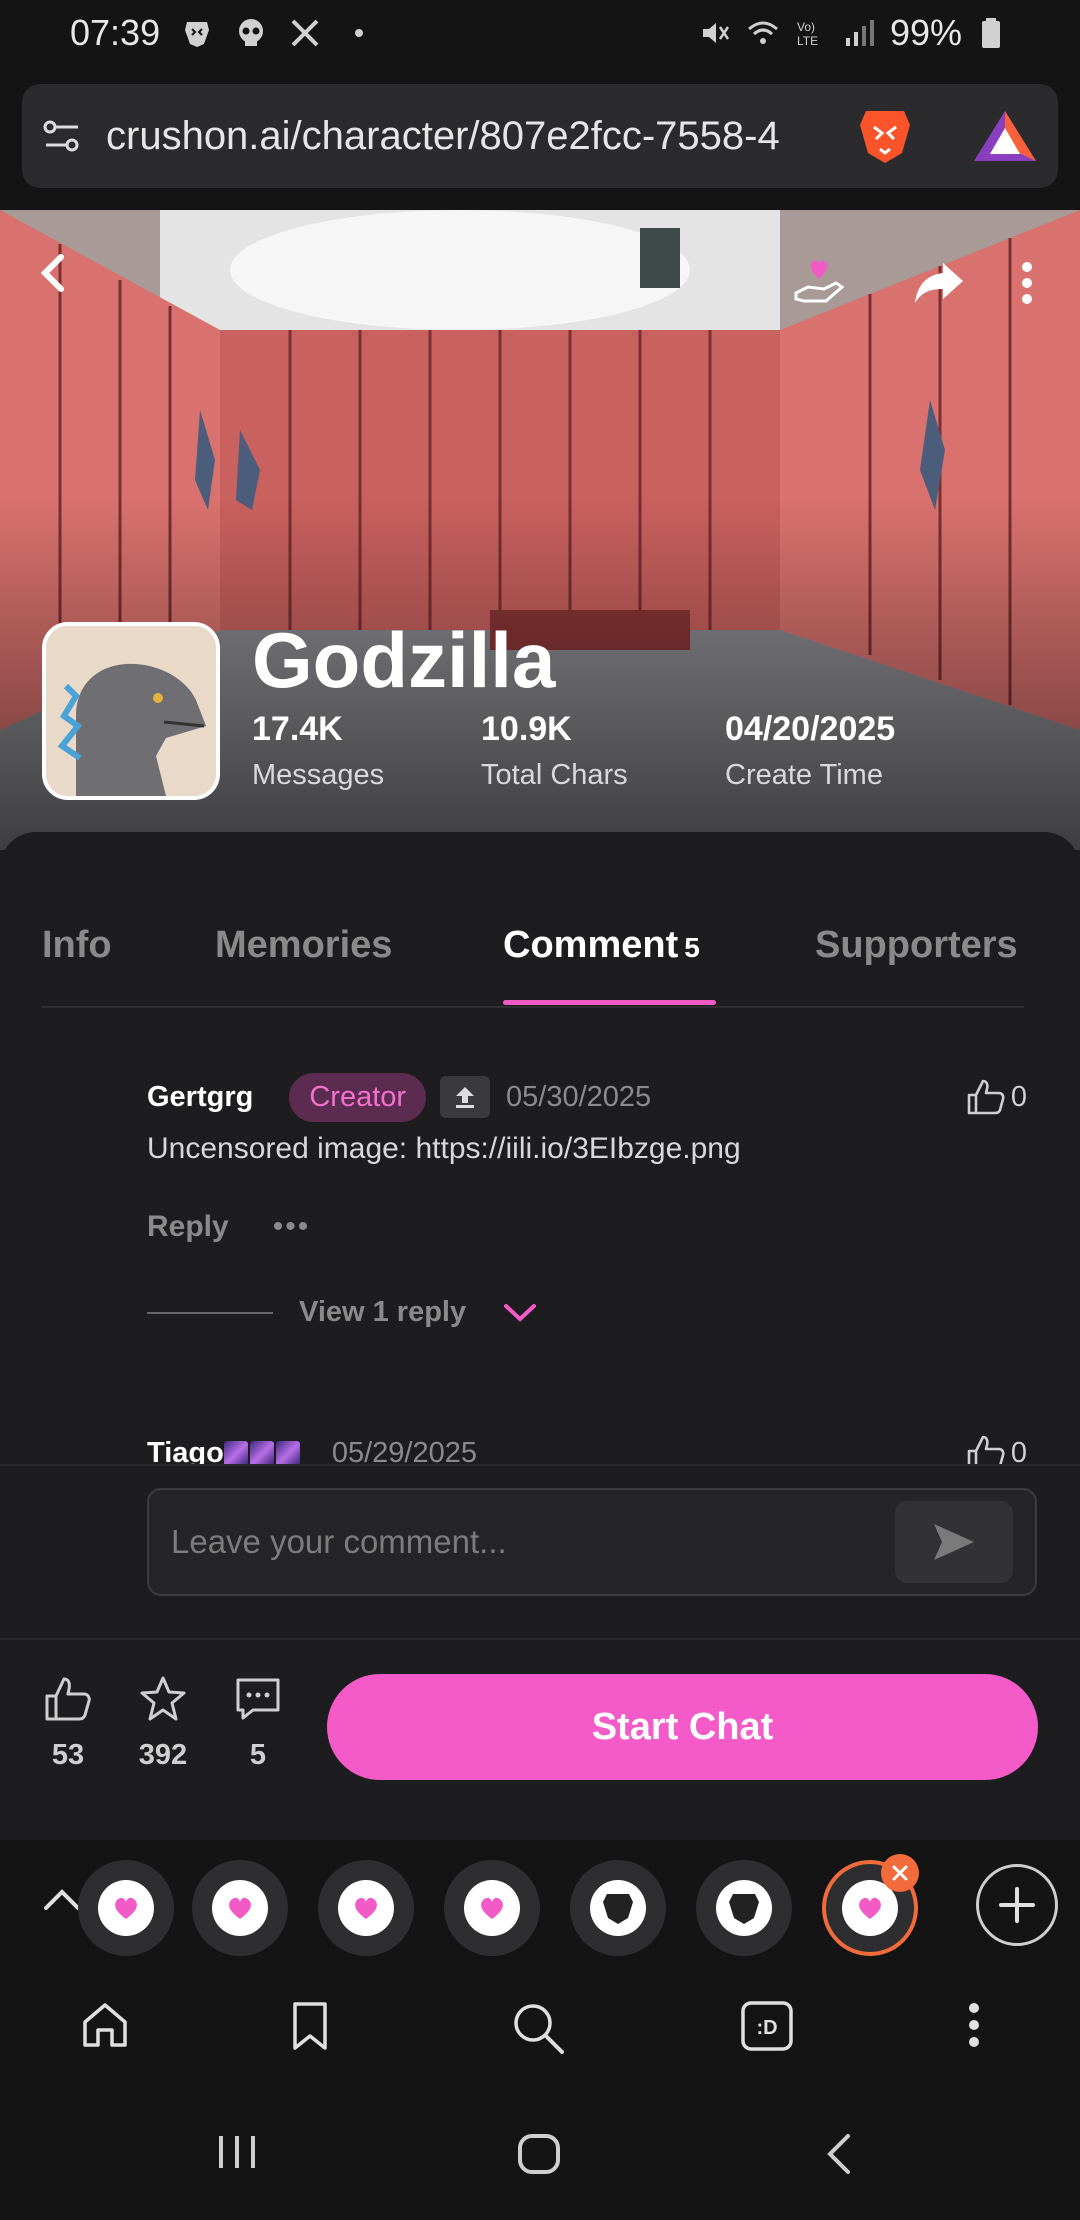 The width and height of the screenshot is (1080, 2220). What do you see at coordinates (62, 136) in the screenshot?
I see `site-settings-icon` at bounding box center [62, 136].